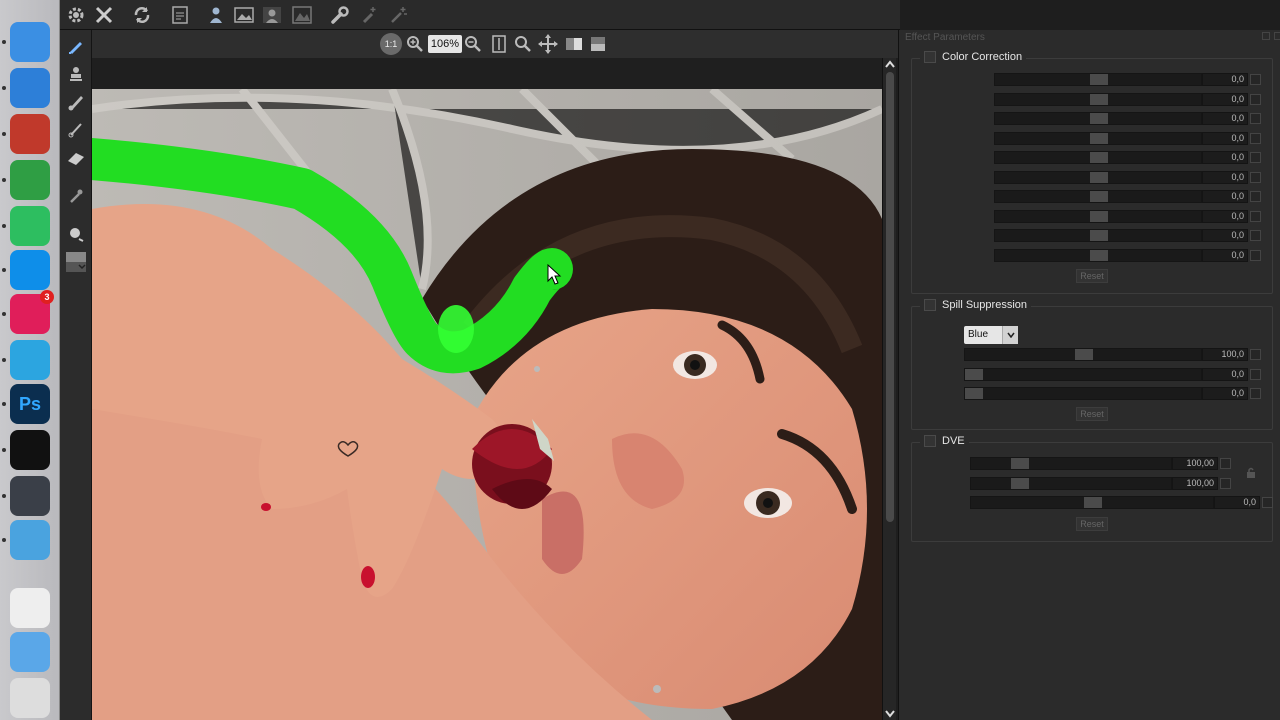 The width and height of the screenshot is (1280, 720). Describe the element at coordinates (1092, 414) in the screenshot. I see `spill-suppression-reset-button: Reset` at that location.